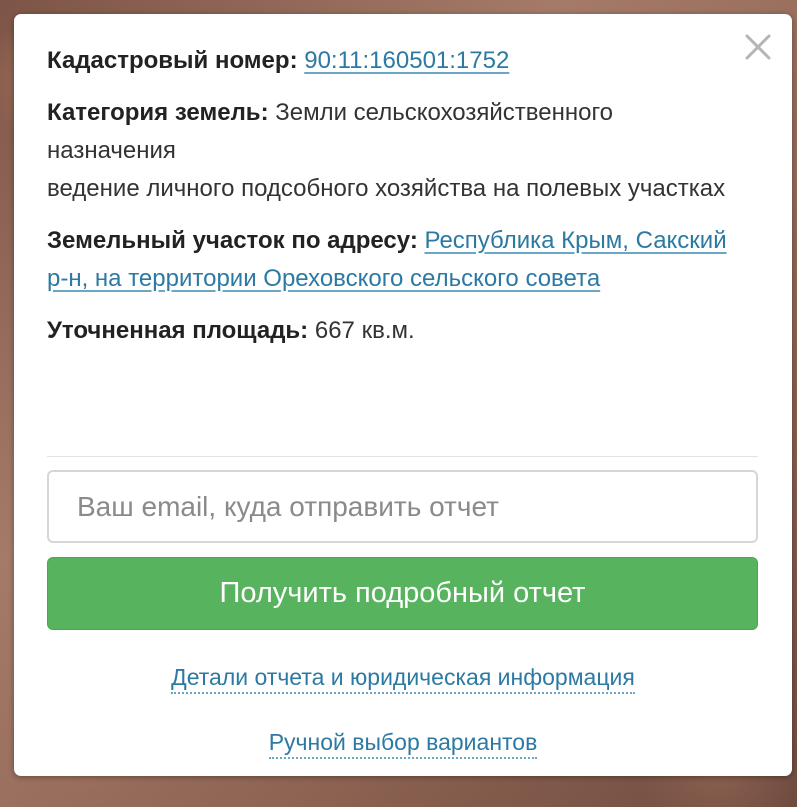 The height and width of the screenshot is (807, 797). I want to click on cadastral-label: Кадастровый номер:, so click(172, 60).